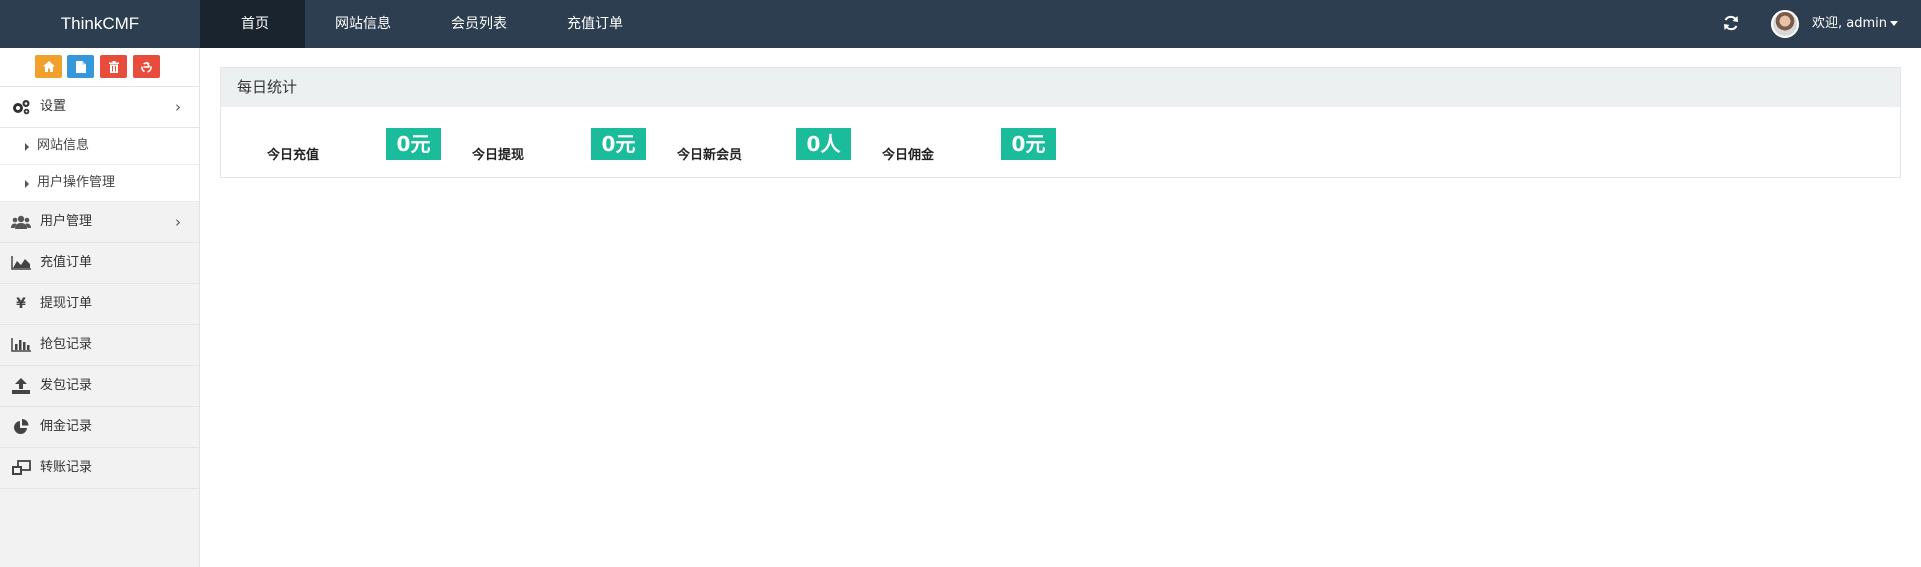 The height and width of the screenshot is (567, 1921). I want to click on trash-icon, so click(113, 66).